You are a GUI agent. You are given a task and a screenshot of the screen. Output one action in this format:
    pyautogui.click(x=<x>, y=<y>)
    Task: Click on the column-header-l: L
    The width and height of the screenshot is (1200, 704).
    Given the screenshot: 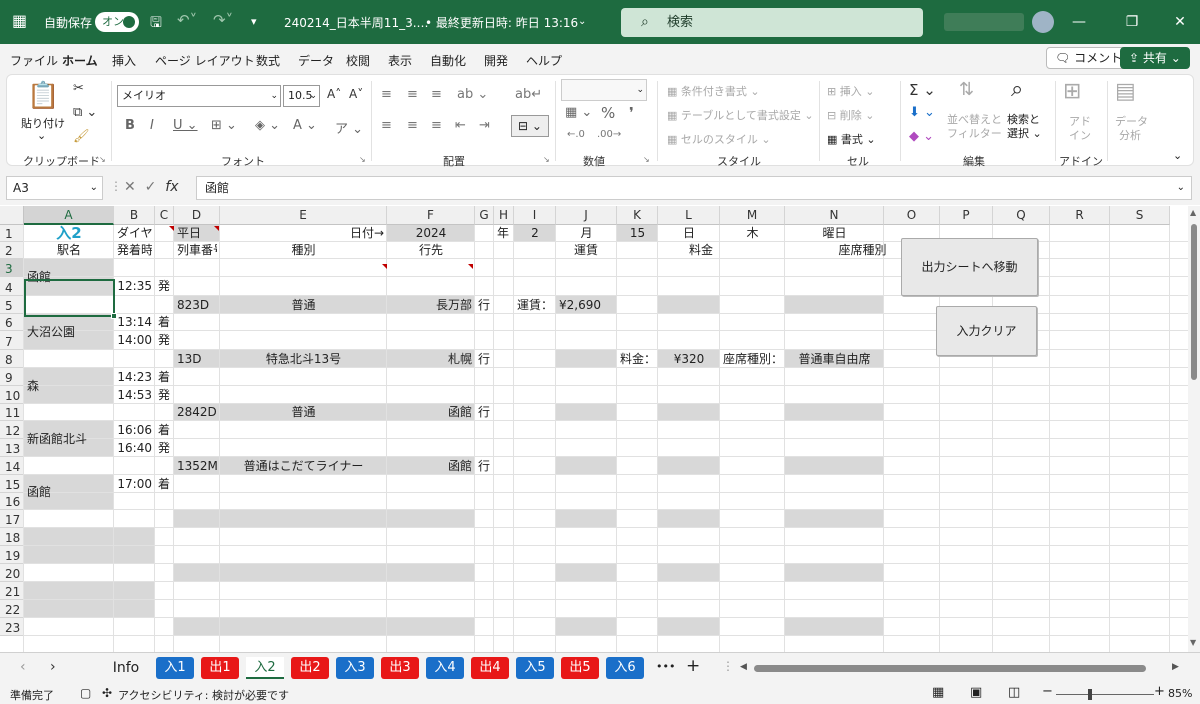 What is the action you would take?
    pyautogui.click(x=689, y=215)
    